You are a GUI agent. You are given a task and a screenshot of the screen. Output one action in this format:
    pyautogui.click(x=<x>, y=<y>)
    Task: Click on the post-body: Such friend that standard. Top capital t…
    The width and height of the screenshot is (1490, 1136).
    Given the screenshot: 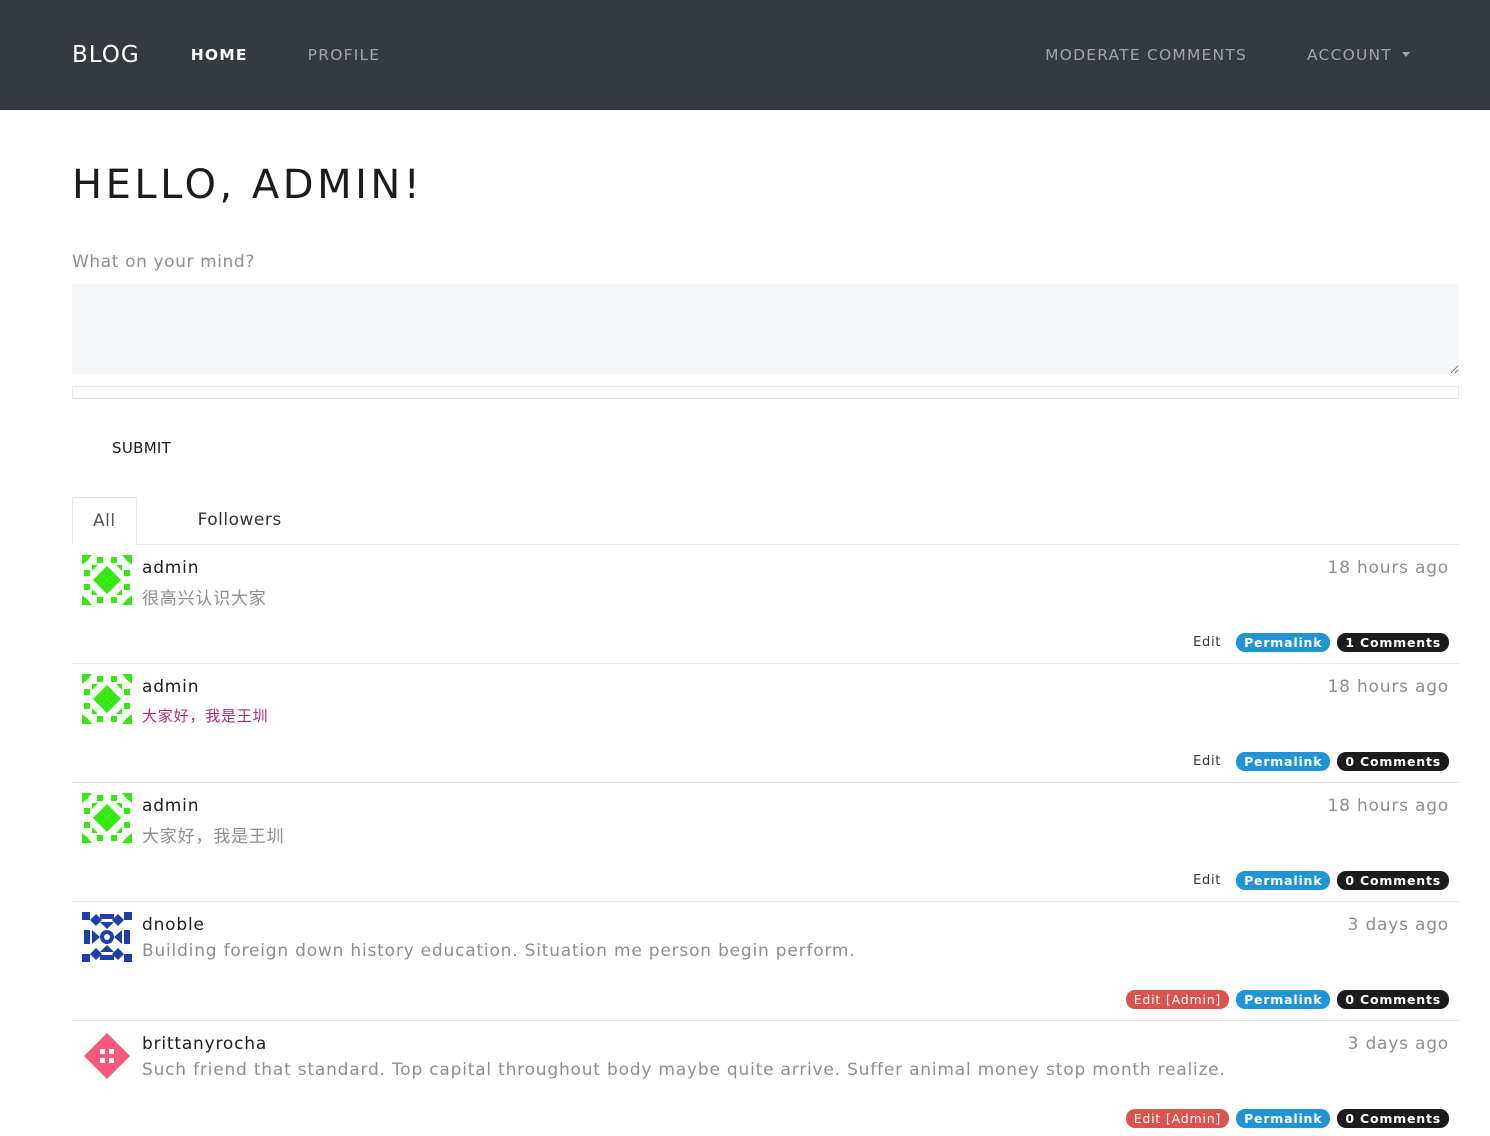 What is the action you would take?
    pyautogui.click(x=684, y=1070)
    